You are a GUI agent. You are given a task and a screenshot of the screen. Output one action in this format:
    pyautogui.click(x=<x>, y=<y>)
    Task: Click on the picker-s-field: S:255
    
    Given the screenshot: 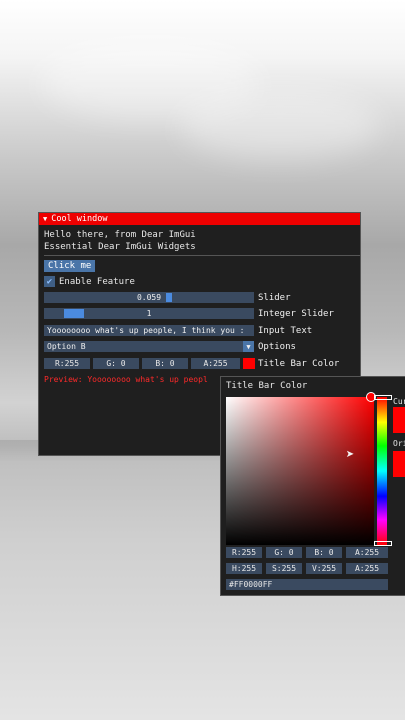 What is the action you would take?
    pyautogui.click(x=284, y=568)
    